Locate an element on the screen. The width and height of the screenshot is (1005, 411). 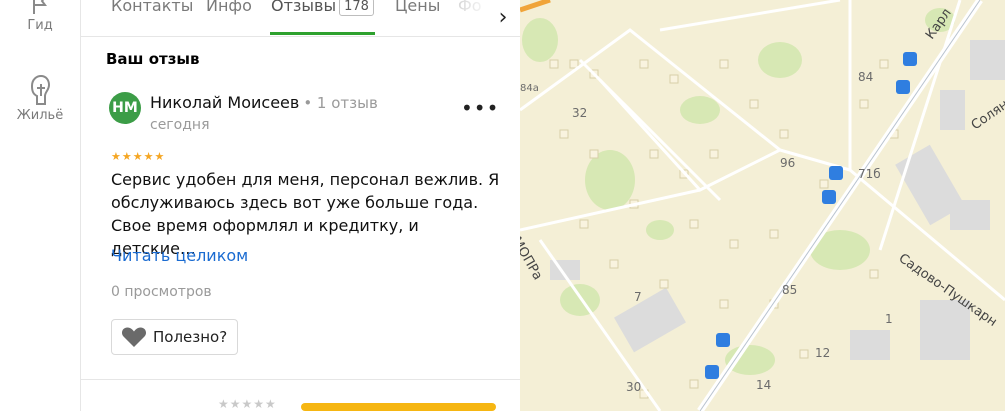
author-review-count: • 1 отзыв is located at coordinates (340, 103).